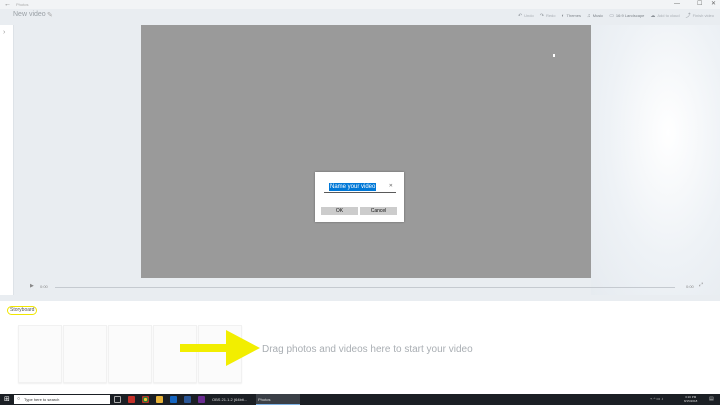 The width and height of the screenshot is (720, 405). Describe the element at coordinates (699, 4) in the screenshot. I see `maximize-button: ☐` at that location.